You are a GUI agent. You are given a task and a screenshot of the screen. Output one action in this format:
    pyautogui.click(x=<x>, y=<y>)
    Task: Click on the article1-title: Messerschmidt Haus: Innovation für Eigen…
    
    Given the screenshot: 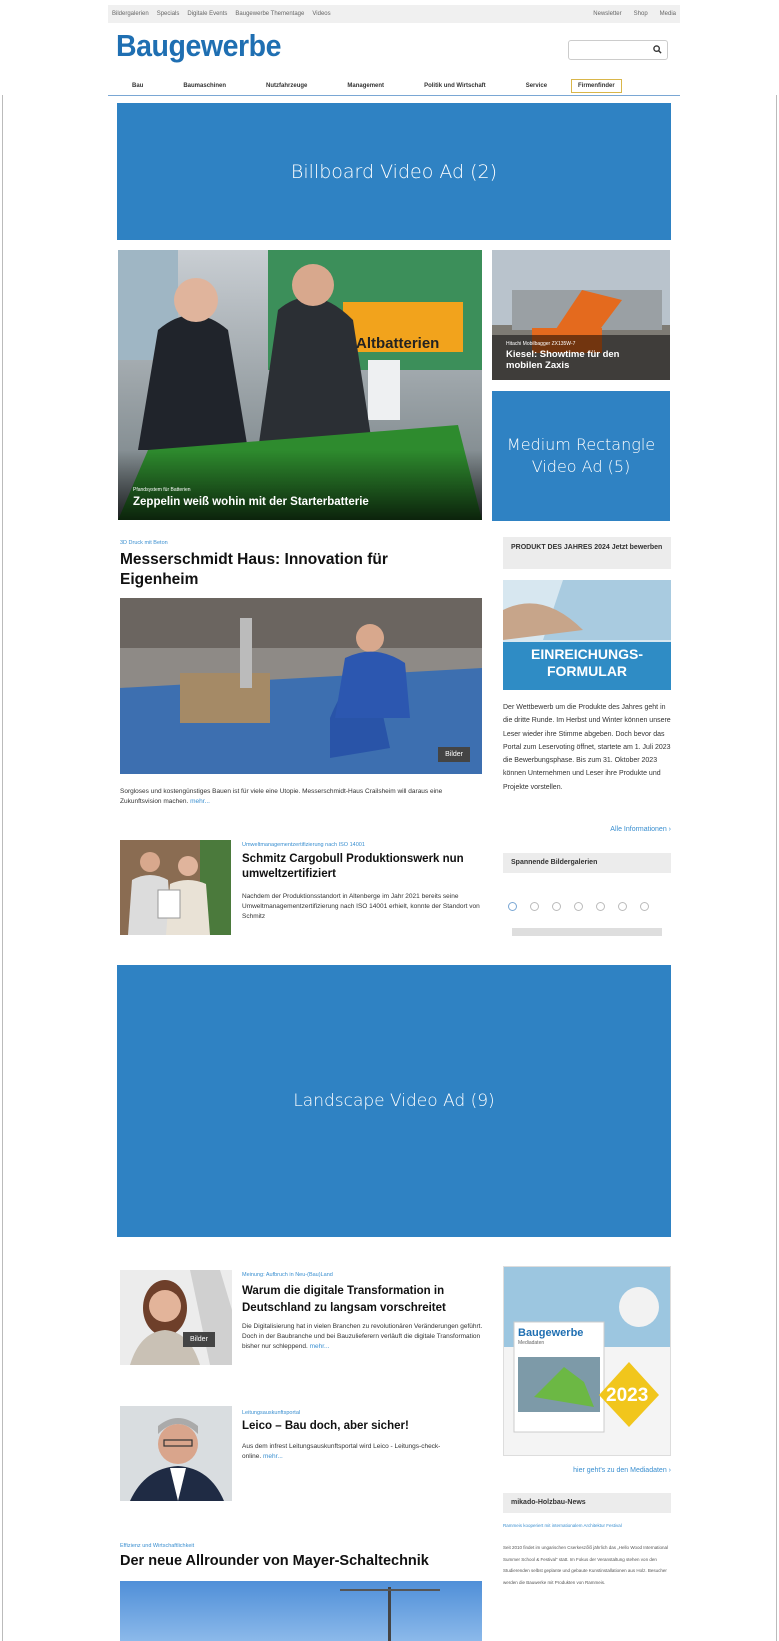 What is the action you would take?
    pyautogui.click(x=290, y=570)
    